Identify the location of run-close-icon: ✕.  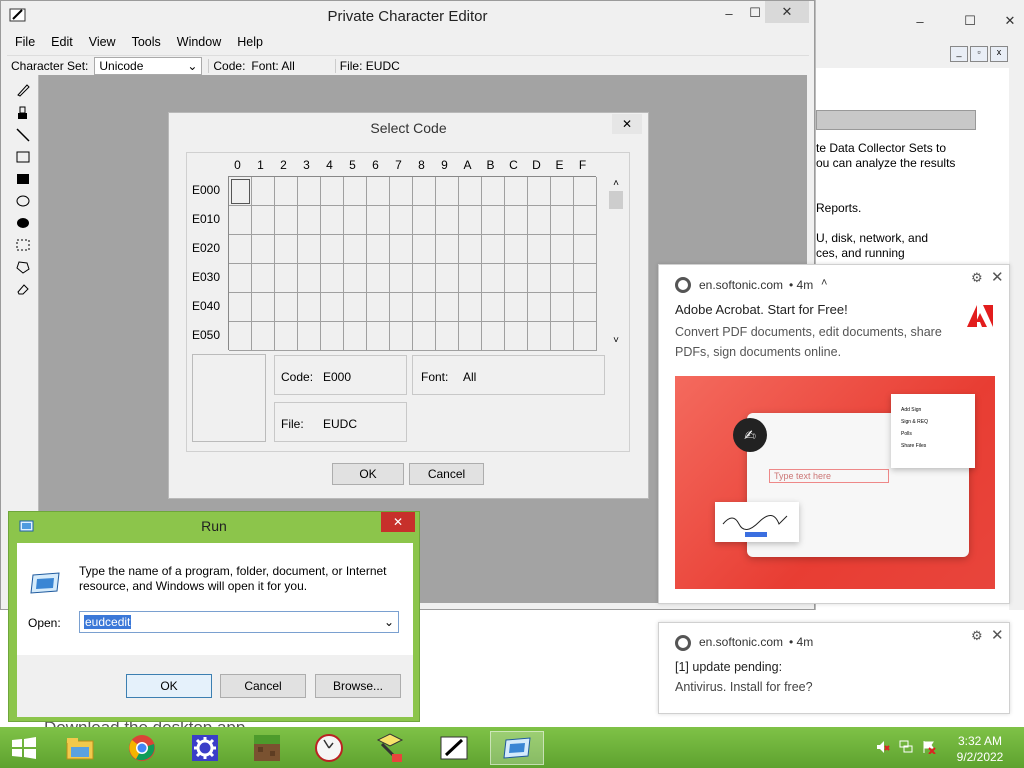
(398, 522).